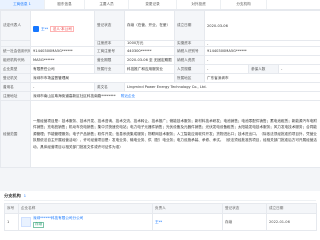 This screenshot has width=320, height=240. What do you see at coordinates (11, 222) in the screenshot?
I see `row-index: 1` at bounding box center [11, 222].